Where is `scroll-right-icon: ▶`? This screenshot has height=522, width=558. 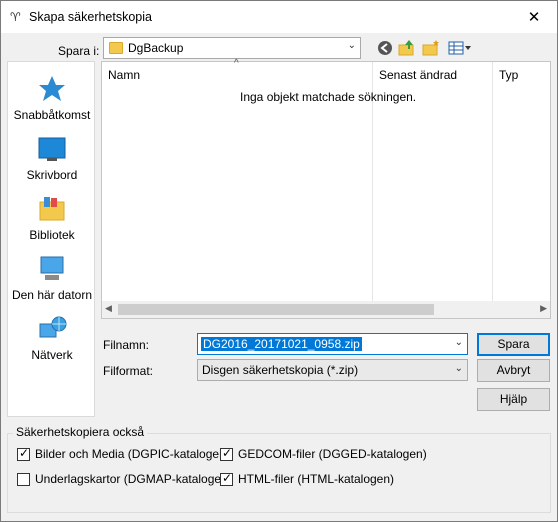
scroll-right-icon: ▶ is located at coordinates (543, 308).